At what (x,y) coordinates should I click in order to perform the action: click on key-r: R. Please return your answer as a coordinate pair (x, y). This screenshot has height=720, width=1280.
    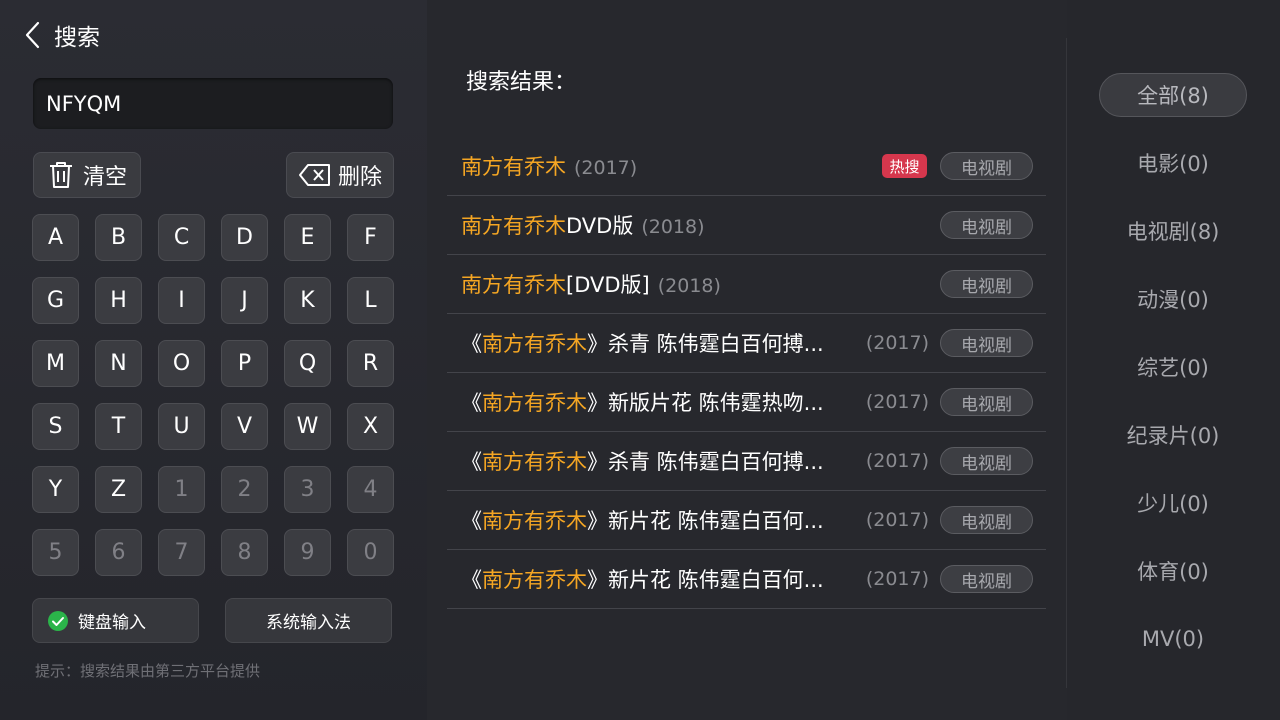
    Looking at the image, I should click on (370, 363).